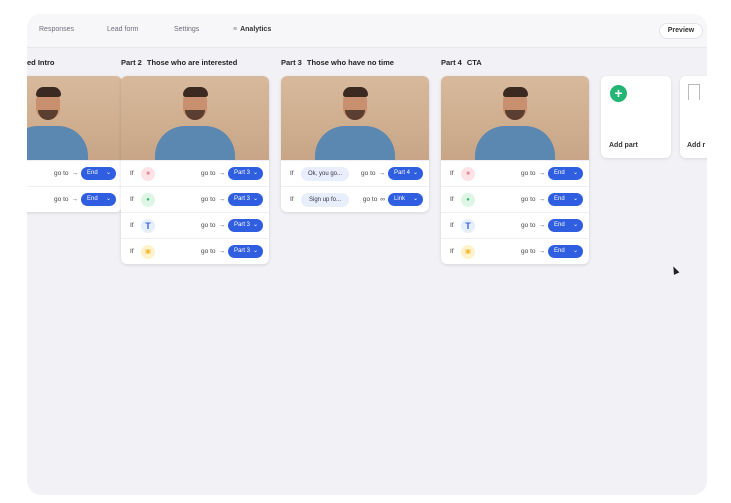 The width and height of the screenshot is (731, 503). Describe the element at coordinates (693, 117) in the screenshot. I see `add-resource-button: Add r` at that location.